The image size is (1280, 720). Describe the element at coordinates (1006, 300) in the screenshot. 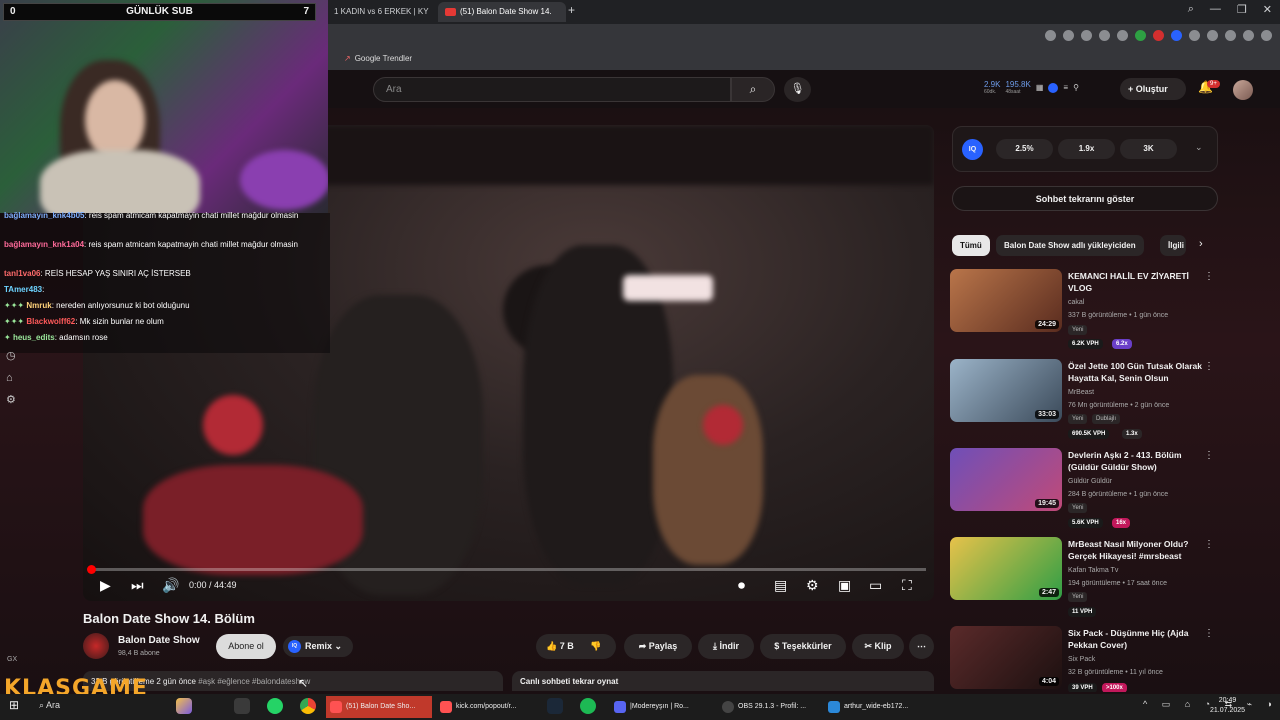

I see `video-thumbnail: 24:29` at that location.